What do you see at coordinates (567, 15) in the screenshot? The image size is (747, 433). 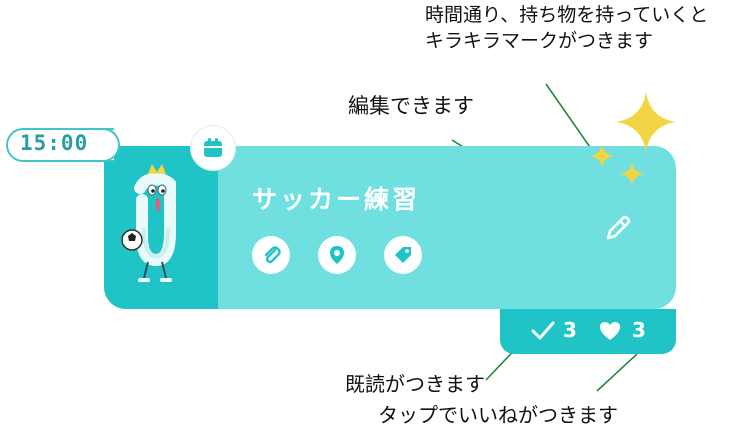 I see `sparkle-annotation-line1: 時間通り、持ち物を持っていくと` at bounding box center [567, 15].